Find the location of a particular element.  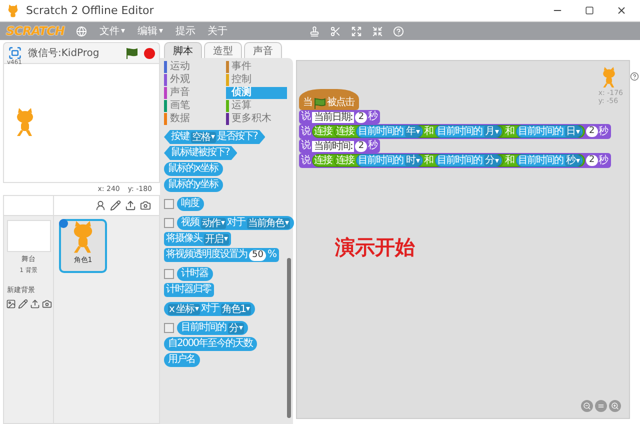

reporter-block: x 坐标 对于 角色1 is located at coordinates (210, 309).